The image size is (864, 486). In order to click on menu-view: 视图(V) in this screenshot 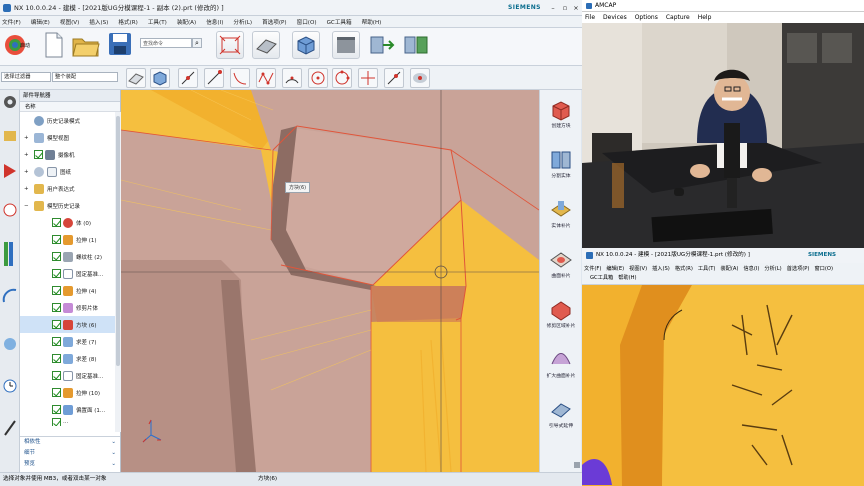, I will do `click(69, 22)`.